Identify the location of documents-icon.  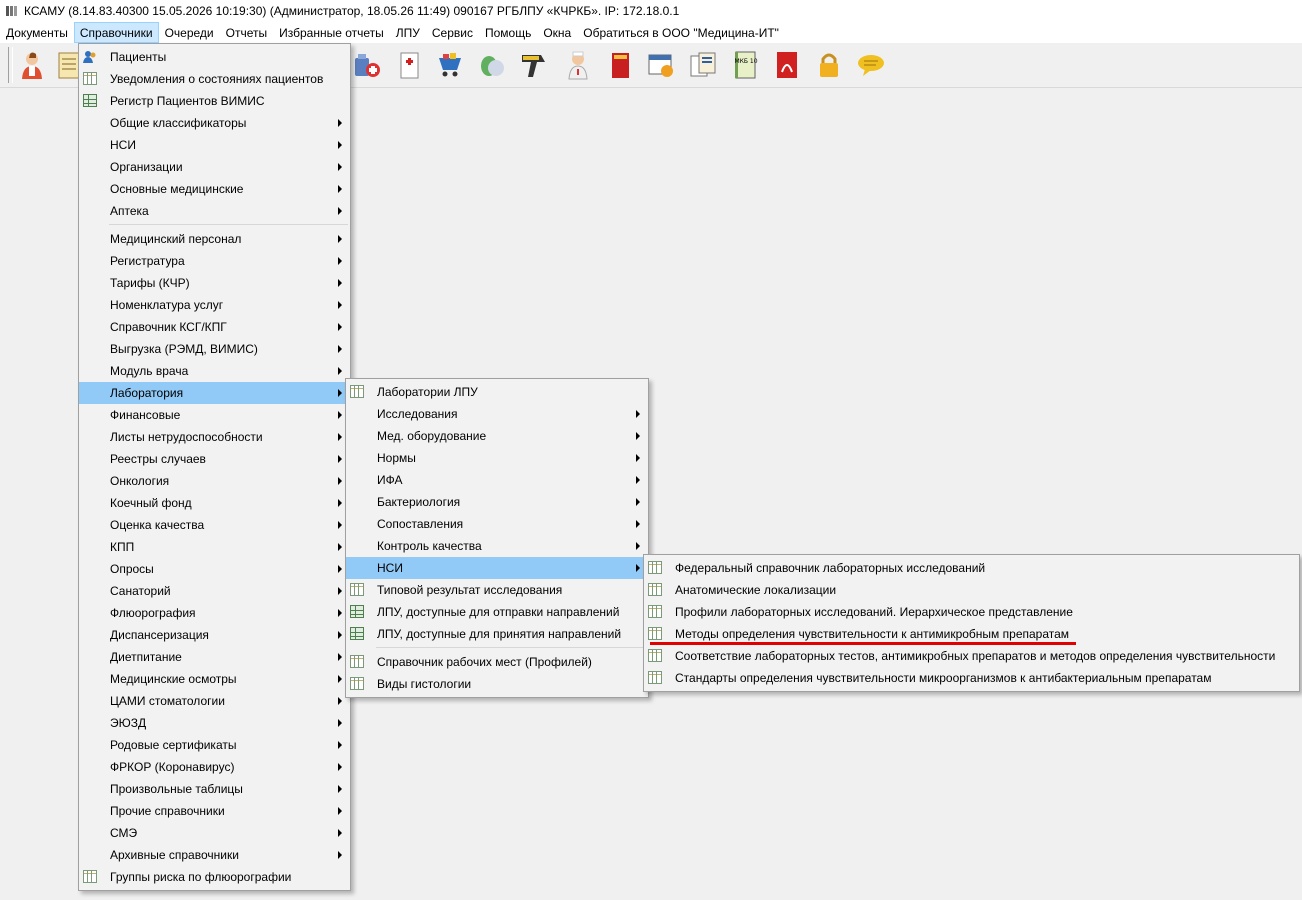
(703, 65).